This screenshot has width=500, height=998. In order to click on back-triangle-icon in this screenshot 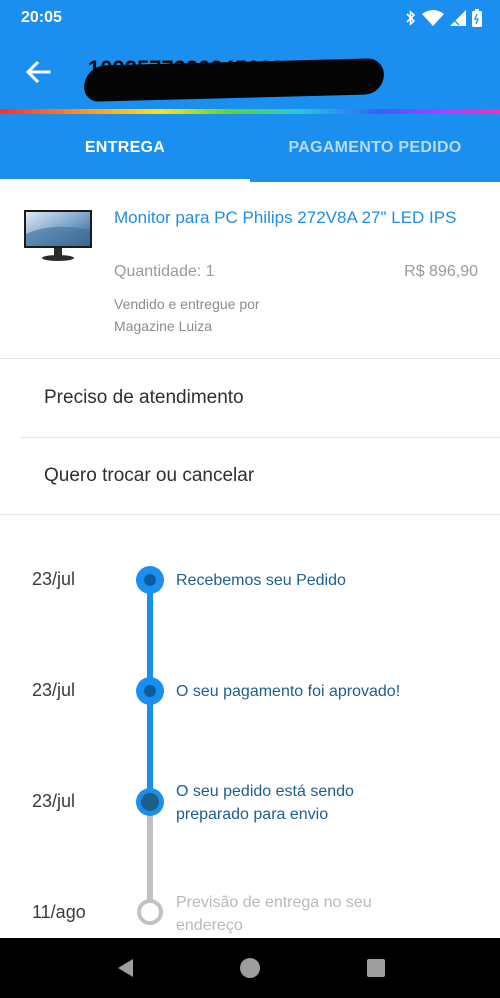, I will do `click(126, 971)`.